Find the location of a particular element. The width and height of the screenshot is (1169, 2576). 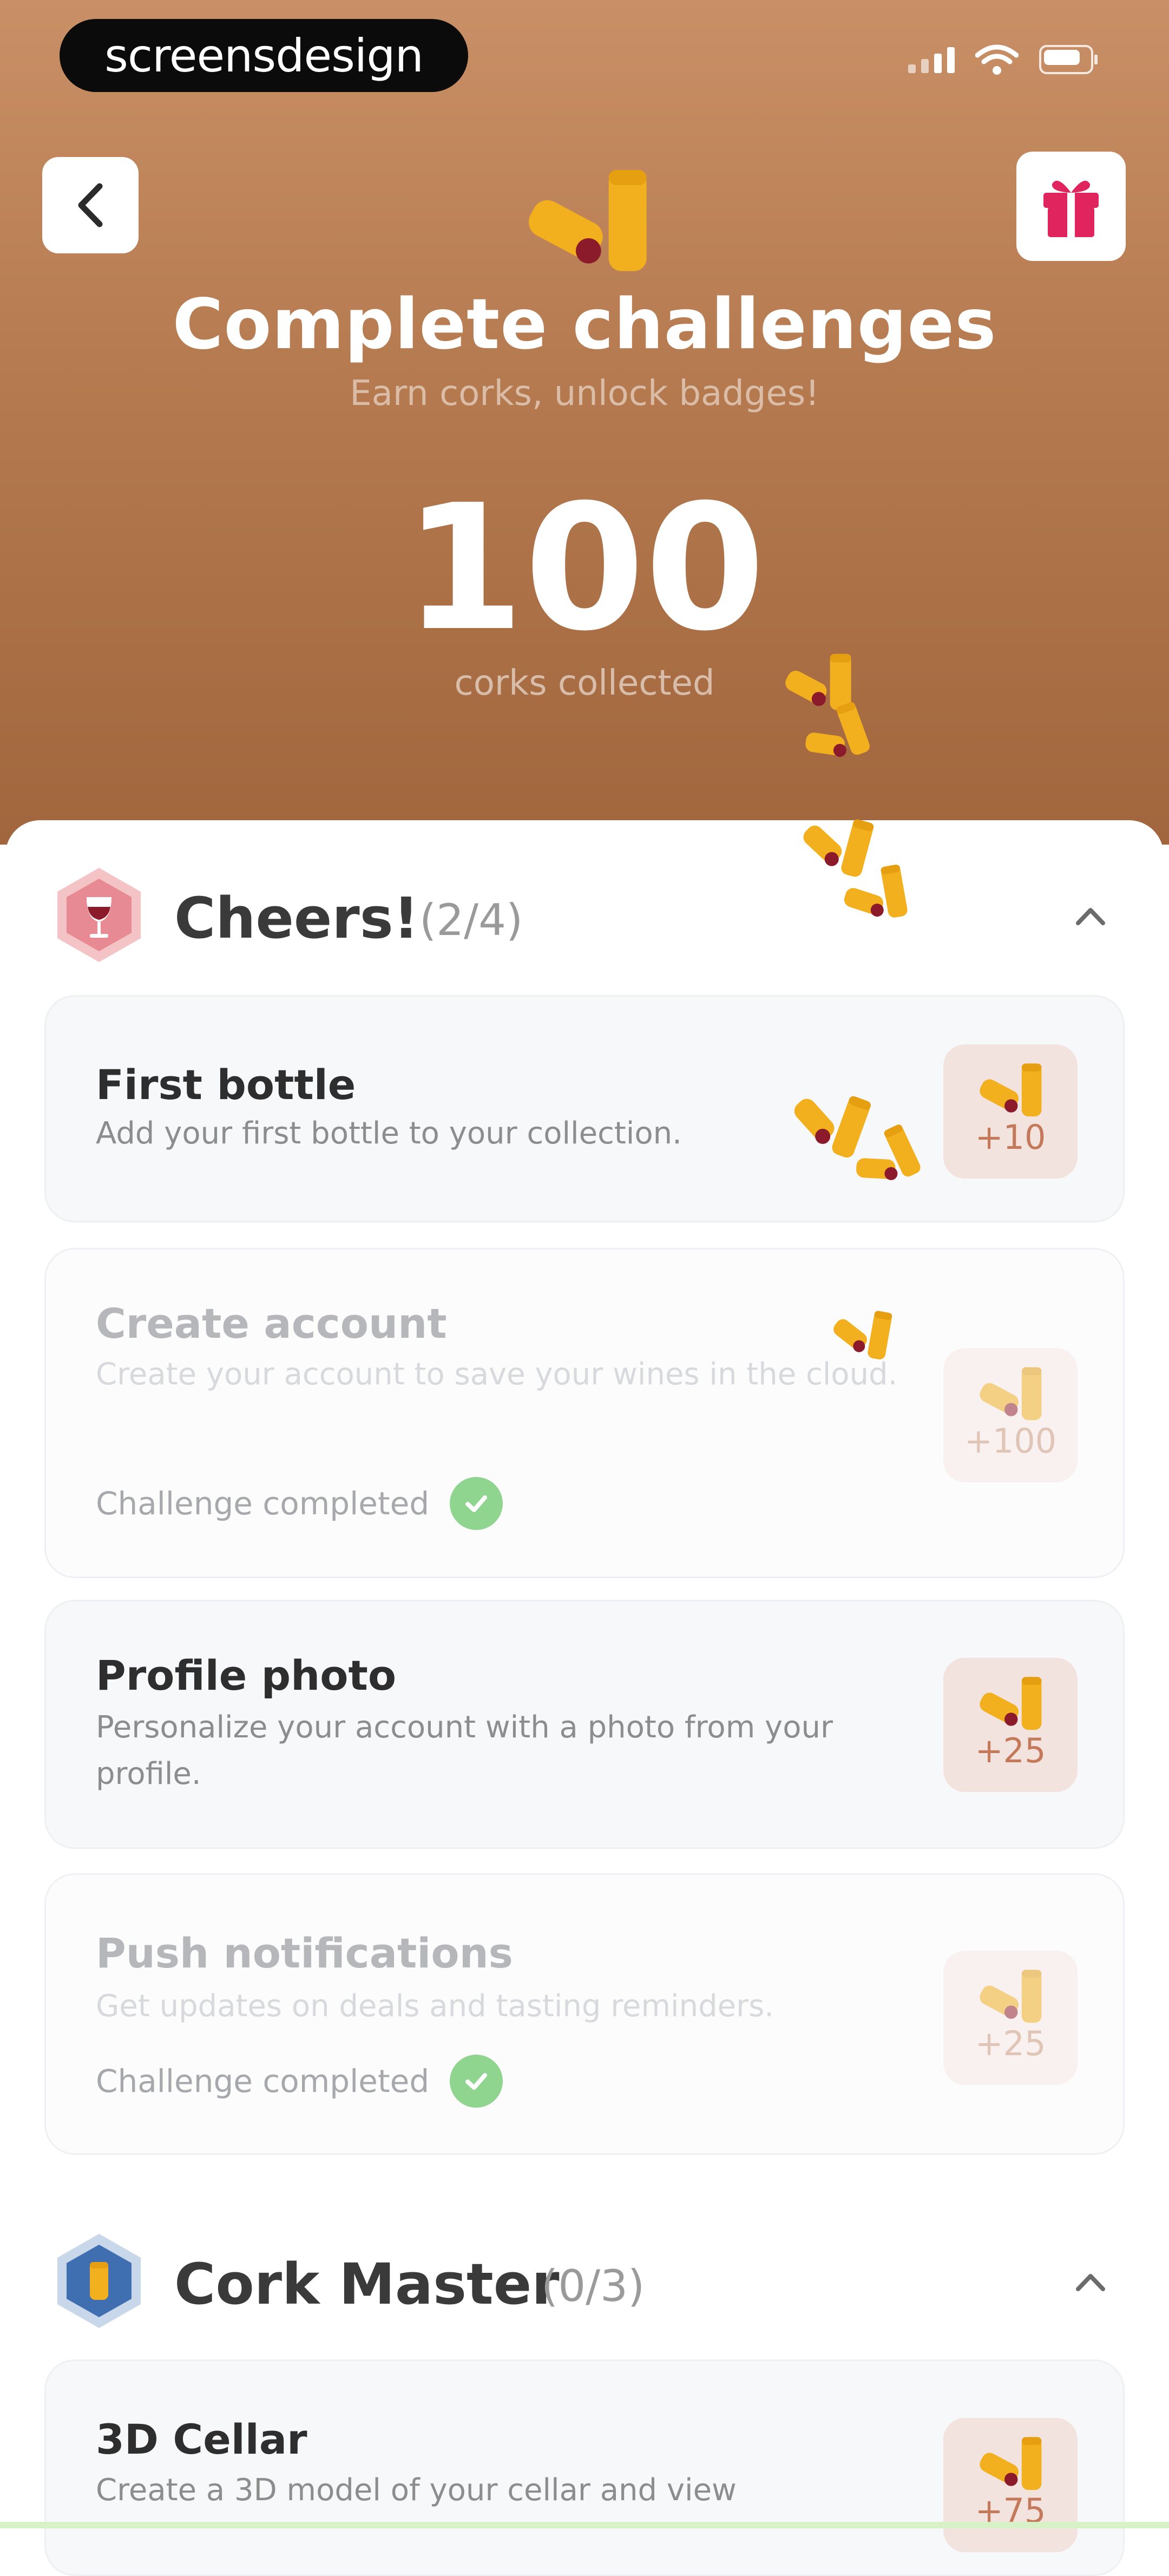

challenge-title: 3D Cellar is located at coordinates (201, 2439).